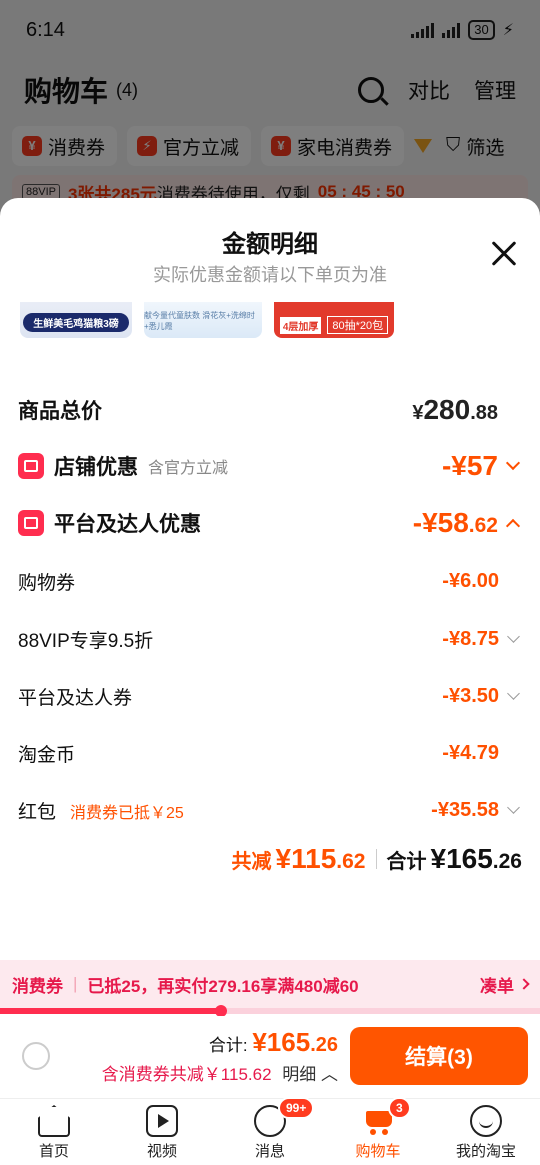 The width and height of the screenshot is (540, 1165). I want to click on total-value: ¥165.26, so click(476, 858).